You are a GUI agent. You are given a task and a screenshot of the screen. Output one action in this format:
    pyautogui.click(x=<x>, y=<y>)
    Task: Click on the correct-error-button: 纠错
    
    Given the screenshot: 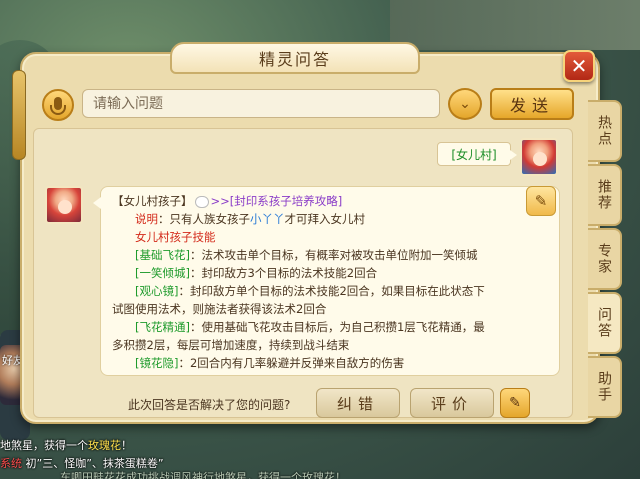 What is the action you would take?
    pyautogui.click(x=358, y=403)
    